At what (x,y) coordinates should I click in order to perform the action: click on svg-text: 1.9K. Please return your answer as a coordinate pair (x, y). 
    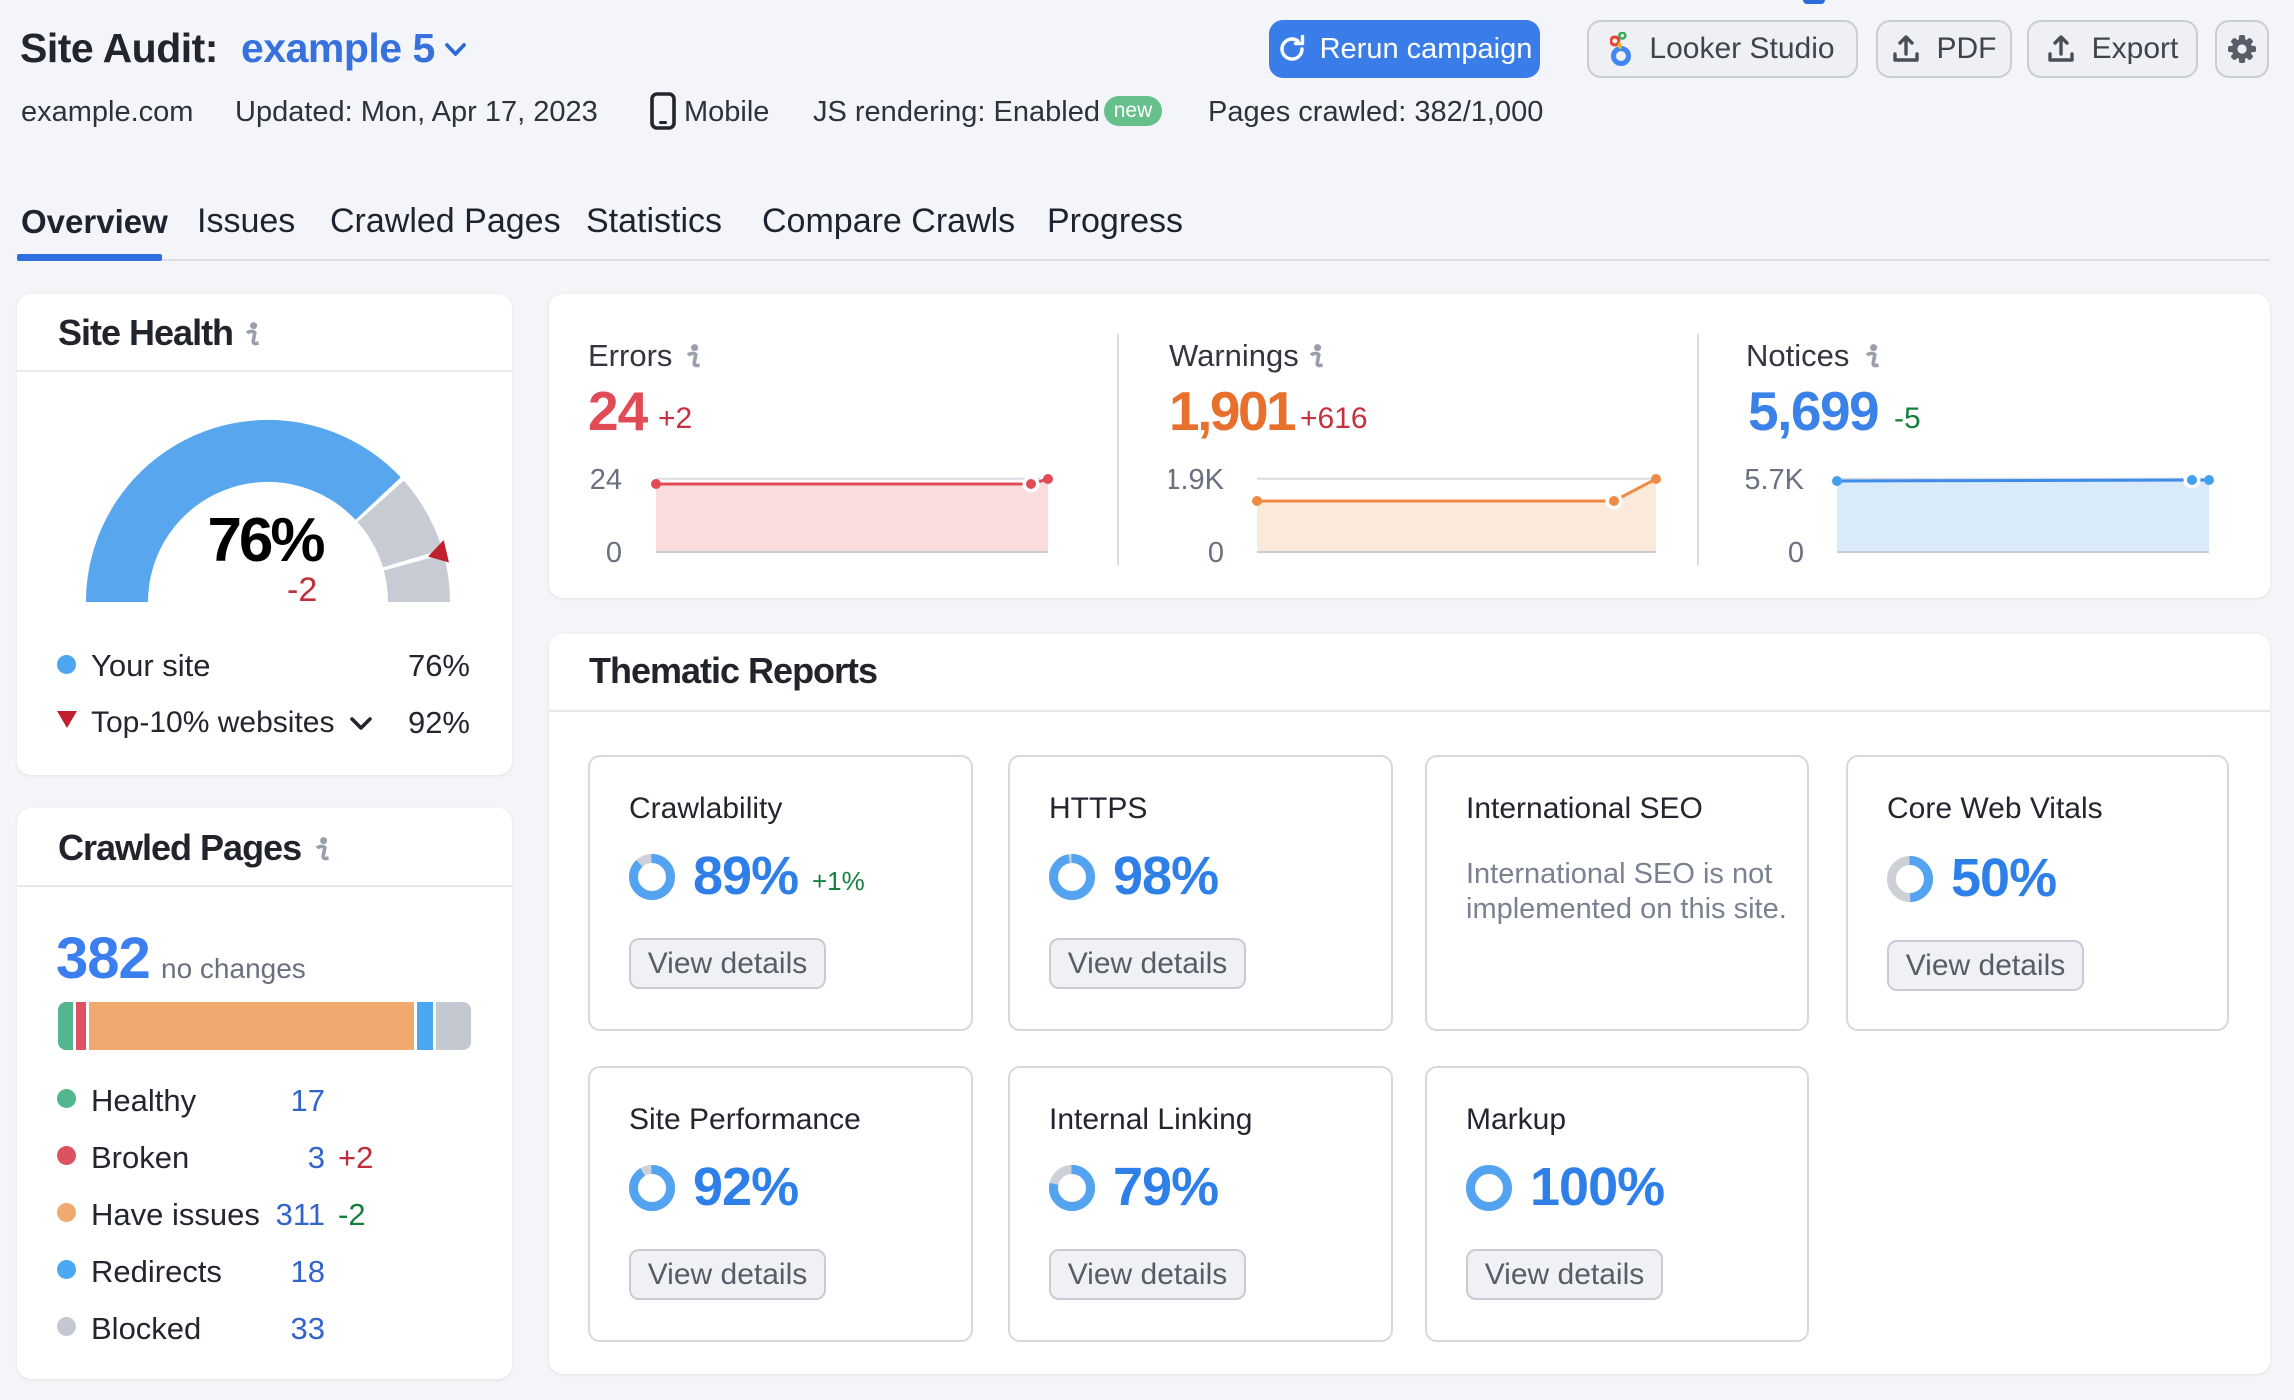
    Looking at the image, I should click on (1197, 480).